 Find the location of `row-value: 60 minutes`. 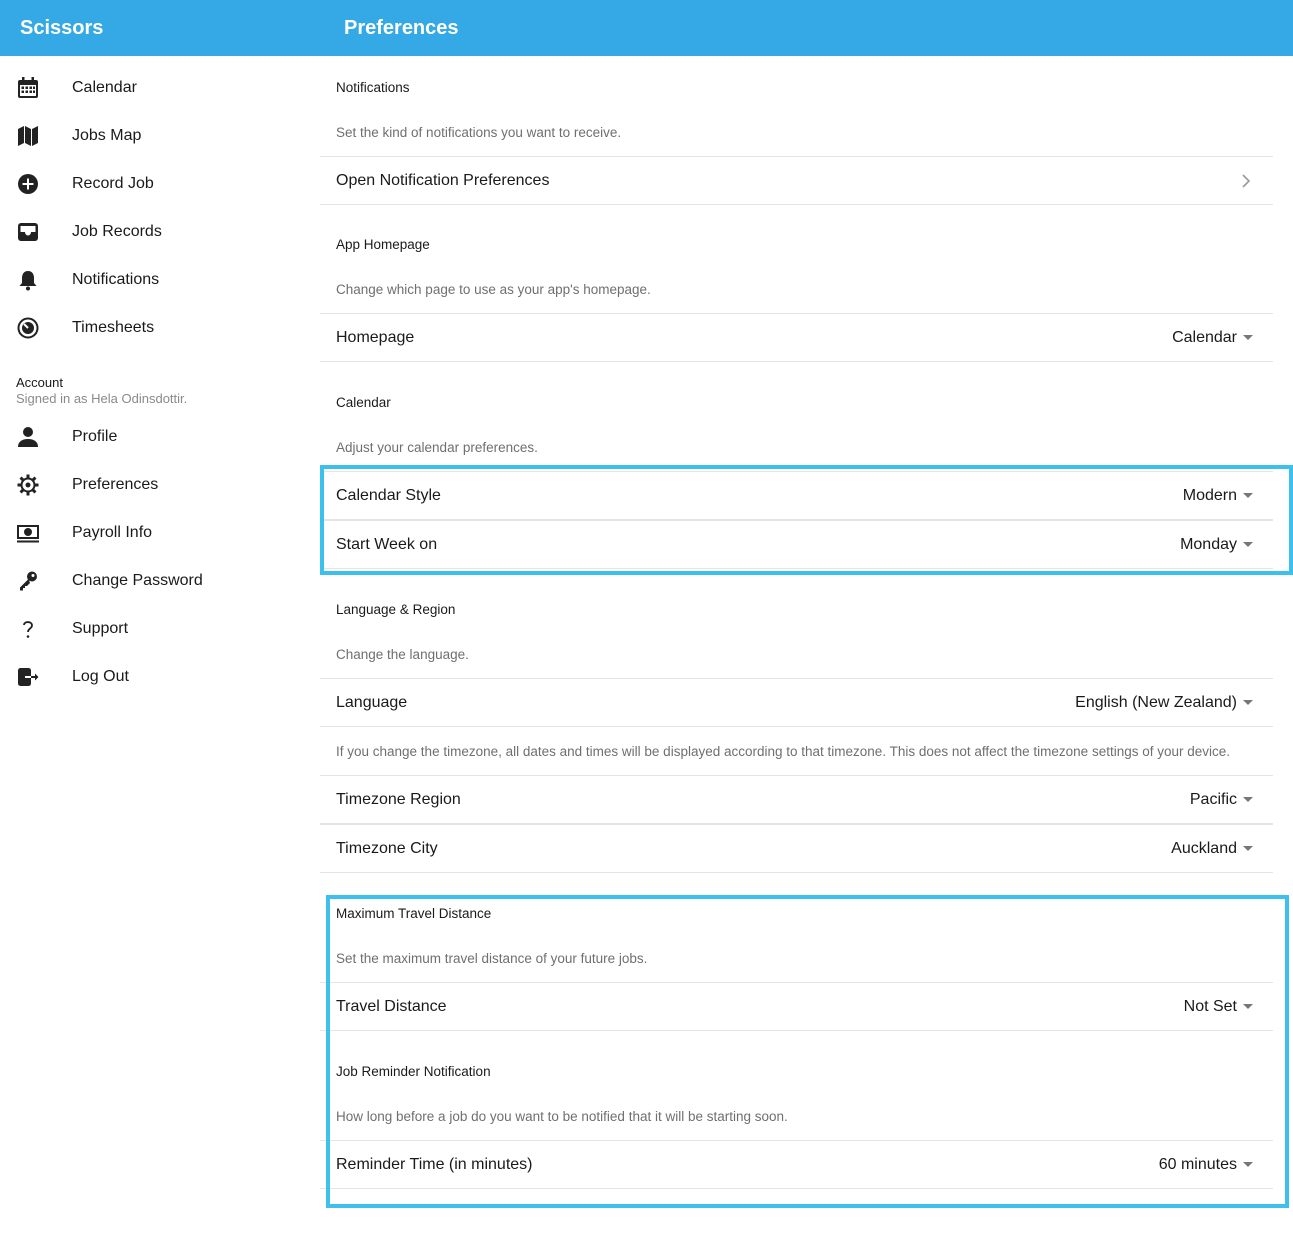

row-value: 60 minutes is located at coordinates (1197, 1164).